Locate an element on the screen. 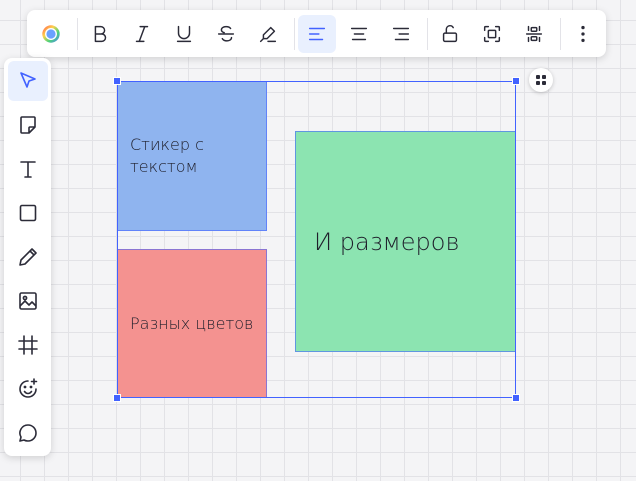 The width and height of the screenshot is (636, 481). strikethrough-button is located at coordinates (226, 34).